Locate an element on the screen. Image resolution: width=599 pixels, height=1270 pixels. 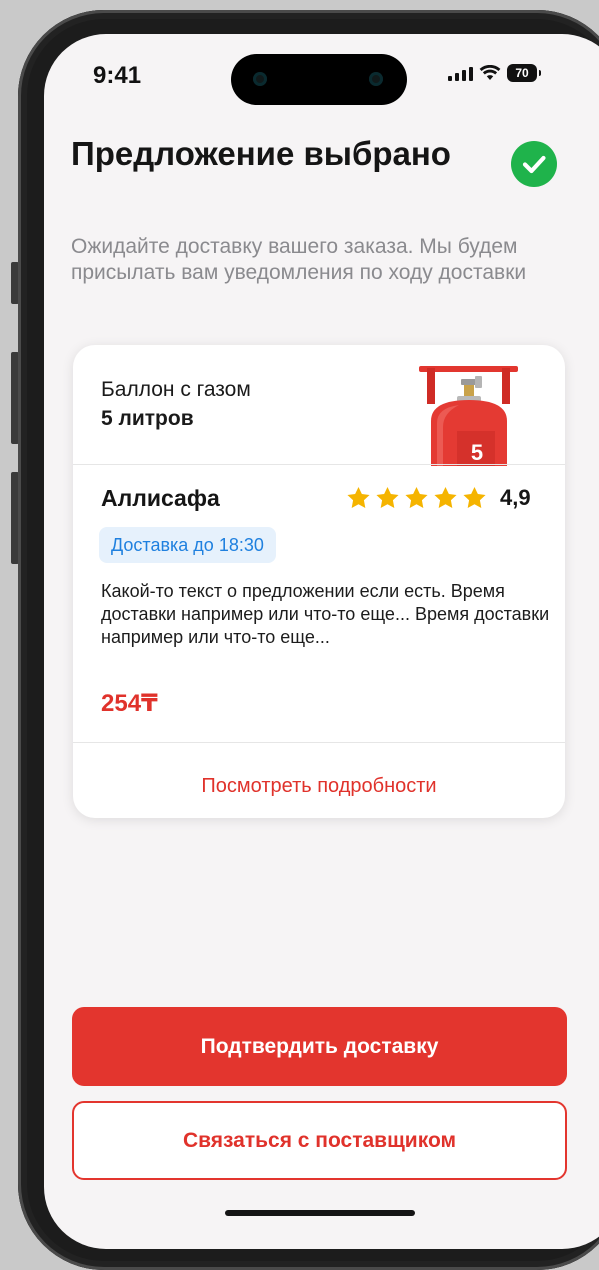
status-time: 9:41 is located at coordinates (117, 75).